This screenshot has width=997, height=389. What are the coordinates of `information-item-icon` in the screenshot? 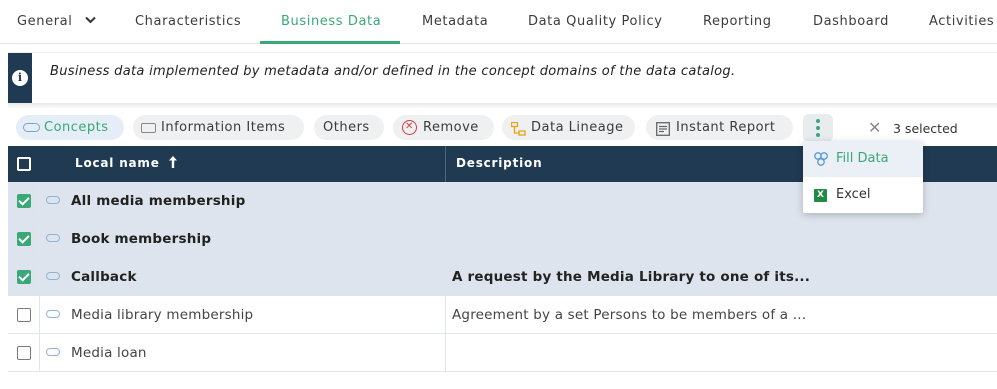 It's located at (148, 127).